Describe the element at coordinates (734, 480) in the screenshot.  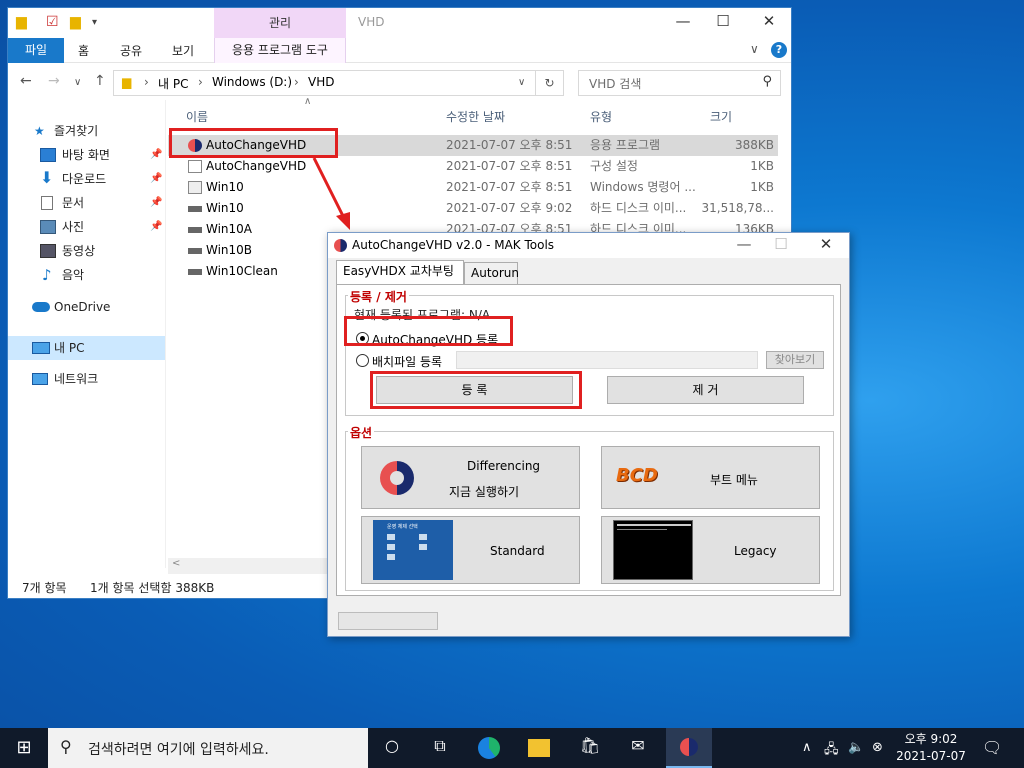
I see `boot-menu-label: 부트 메뉴` at that location.